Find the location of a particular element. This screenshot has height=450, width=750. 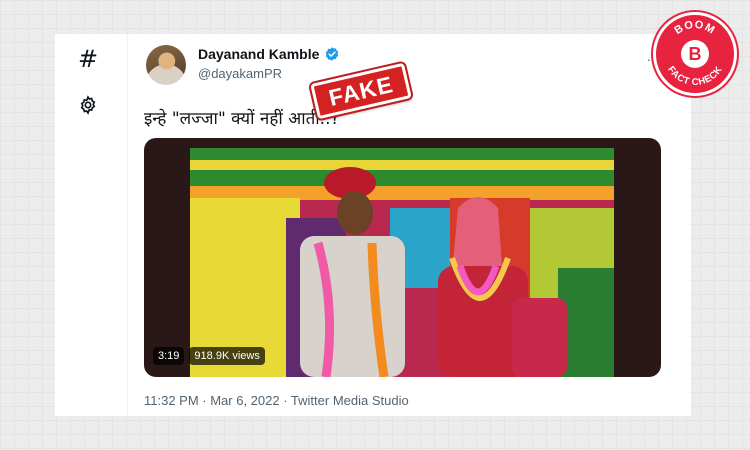

tweet-text: इन्हे "लज्जा" क्यों नहीं आती..? is located at coordinates (242, 119).